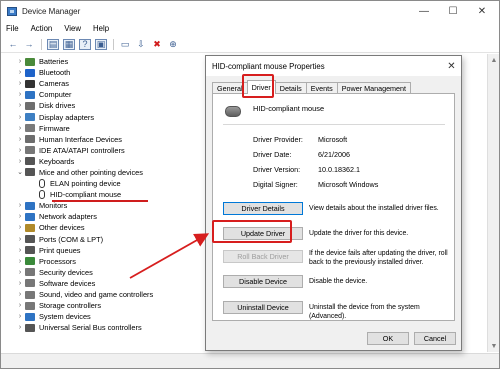 The image size is (500, 369). Describe the element at coordinates (101, 44) in the screenshot. I see `update-driver-icon: ▣` at that location.